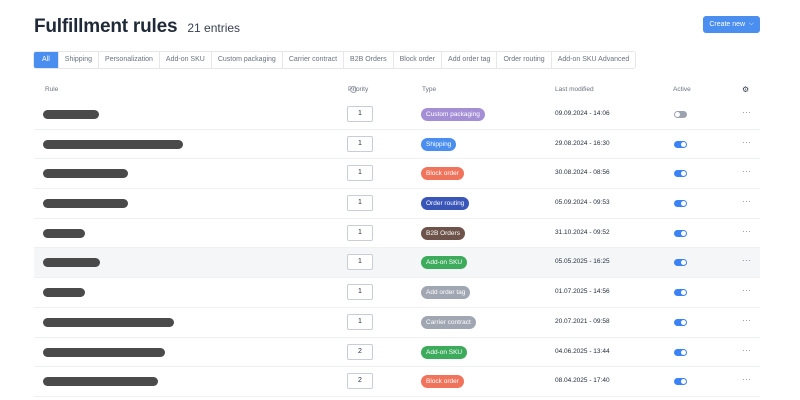 The height and width of the screenshot is (400, 800). Describe the element at coordinates (582, 232) in the screenshot. I see `last-modified-date: 31.10.2024 - 09:52` at that location.